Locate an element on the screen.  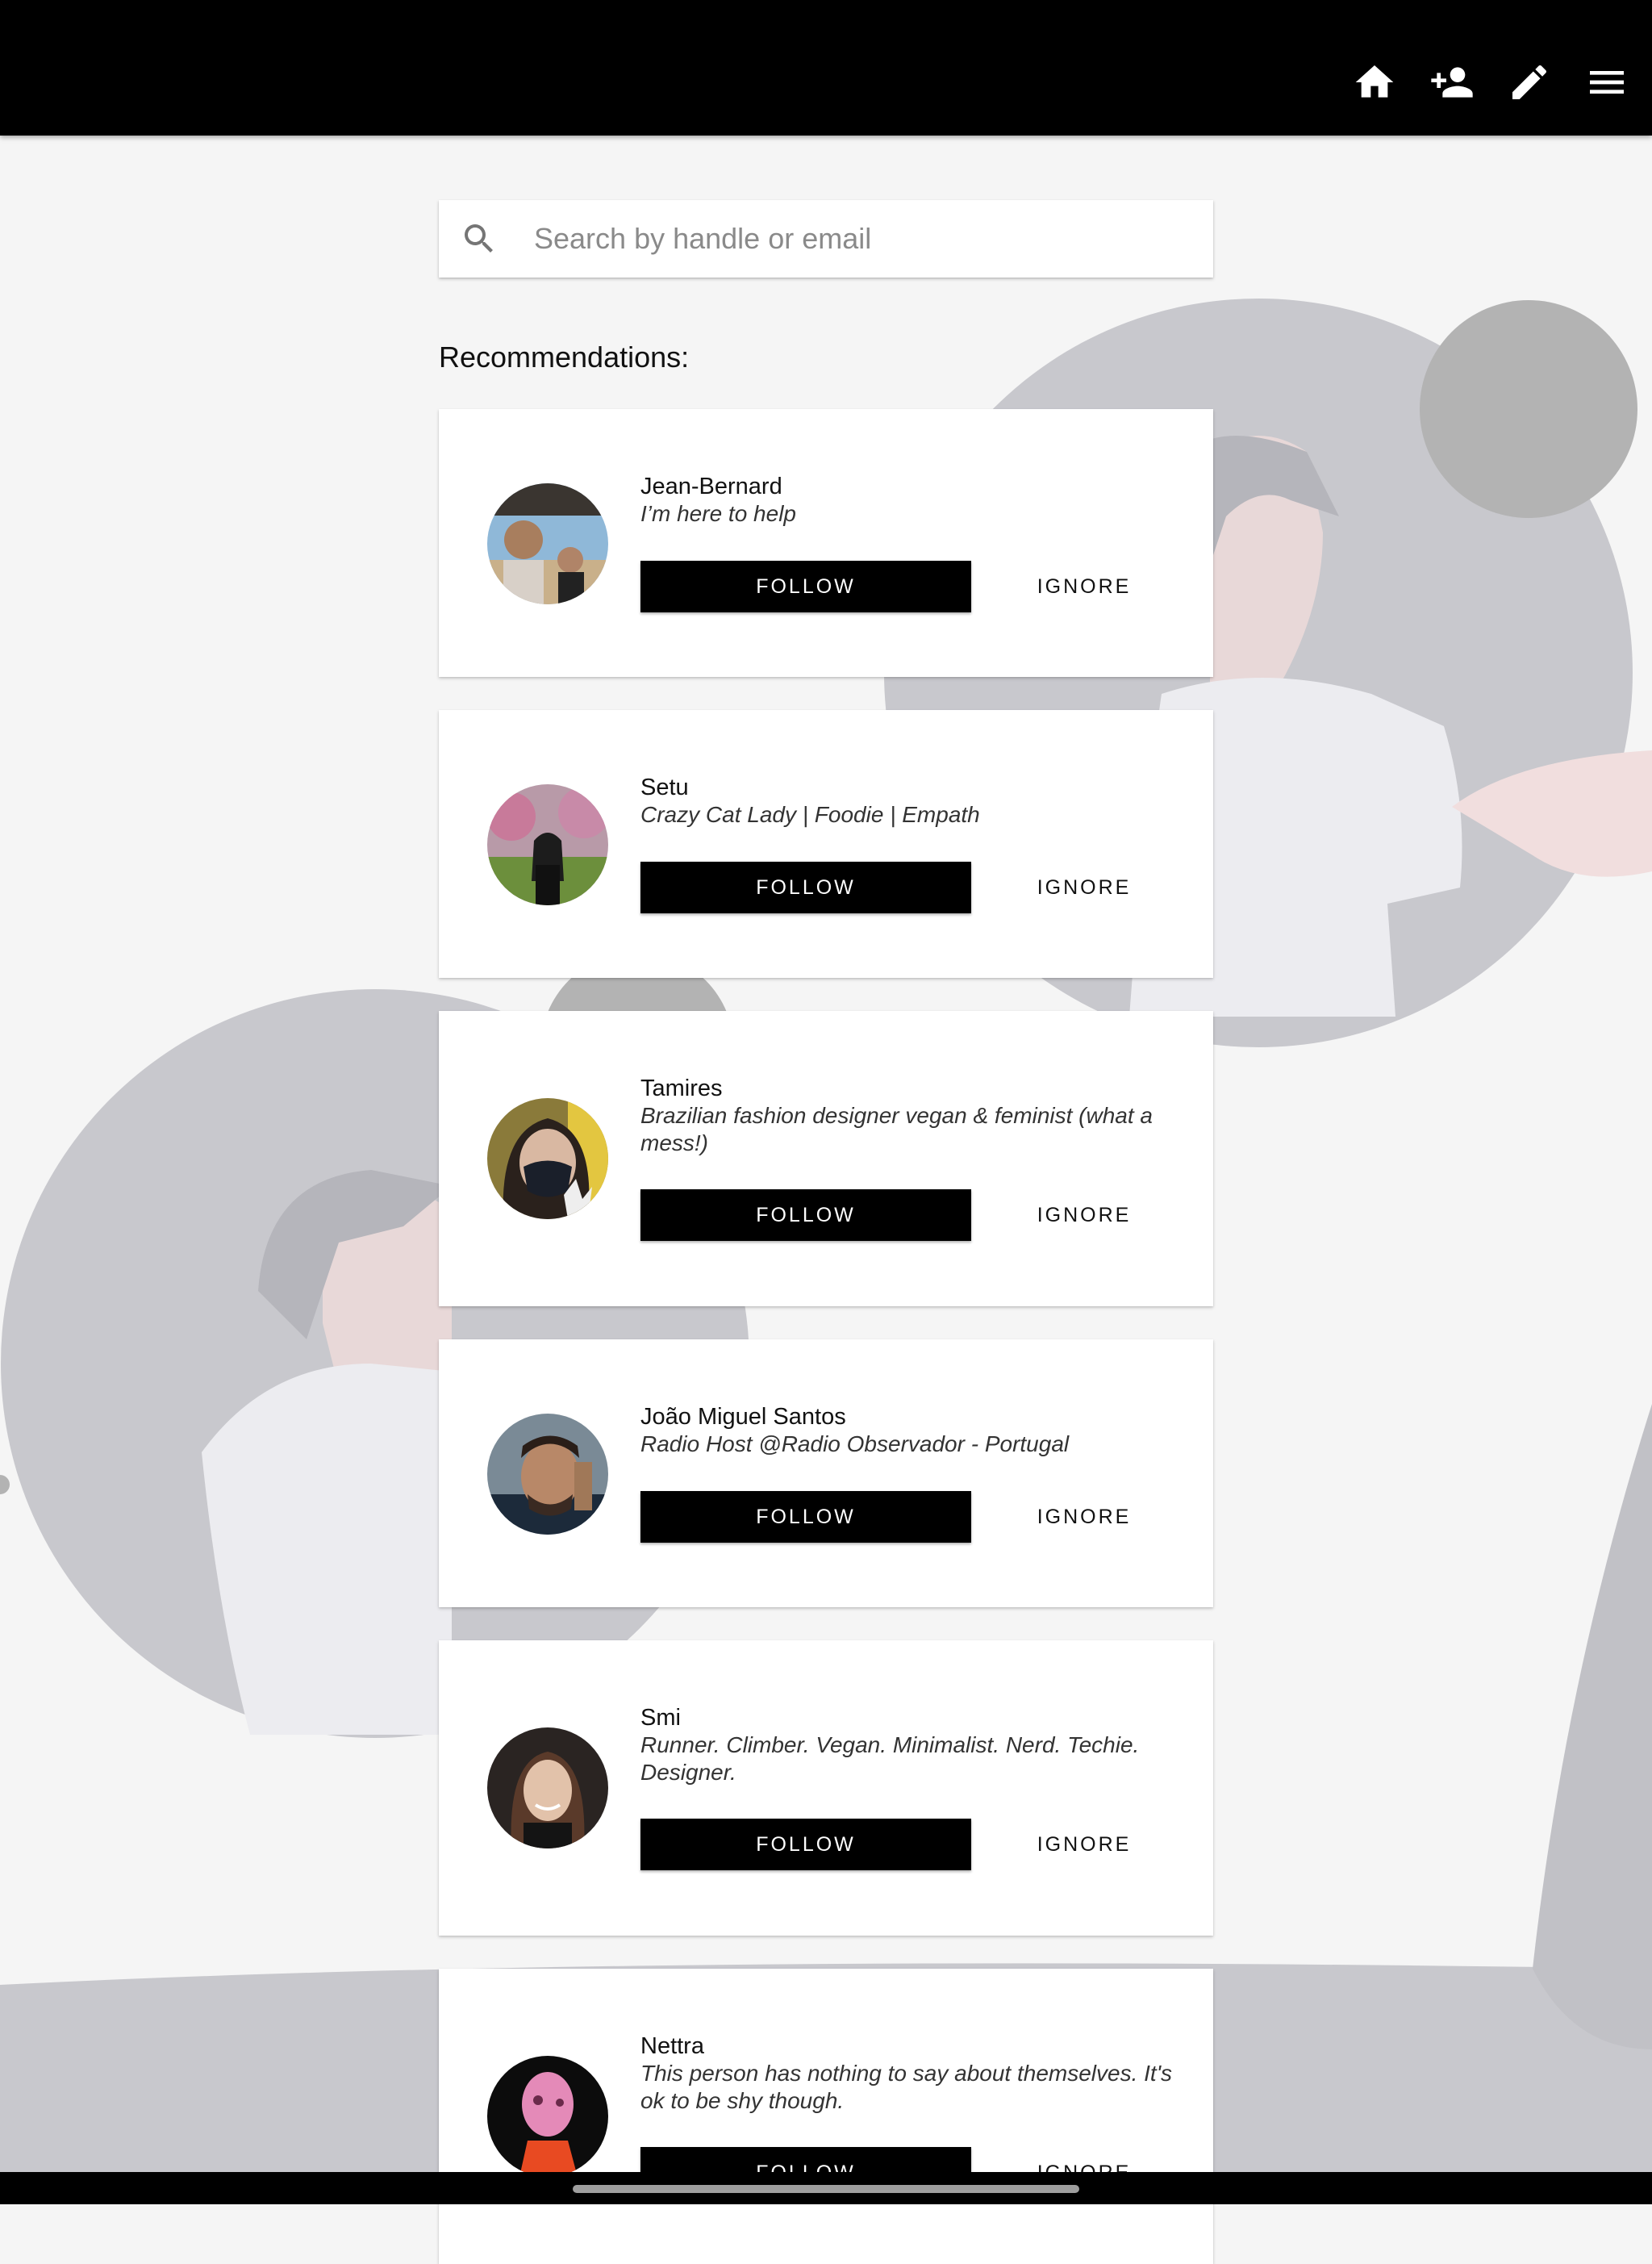
search-icon is located at coordinates (479, 238).